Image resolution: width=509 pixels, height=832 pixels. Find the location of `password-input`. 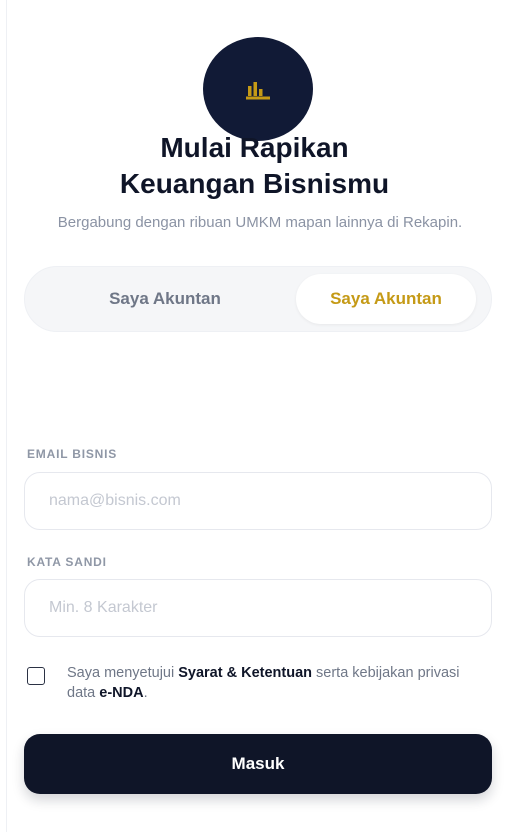

password-input is located at coordinates (258, 608).